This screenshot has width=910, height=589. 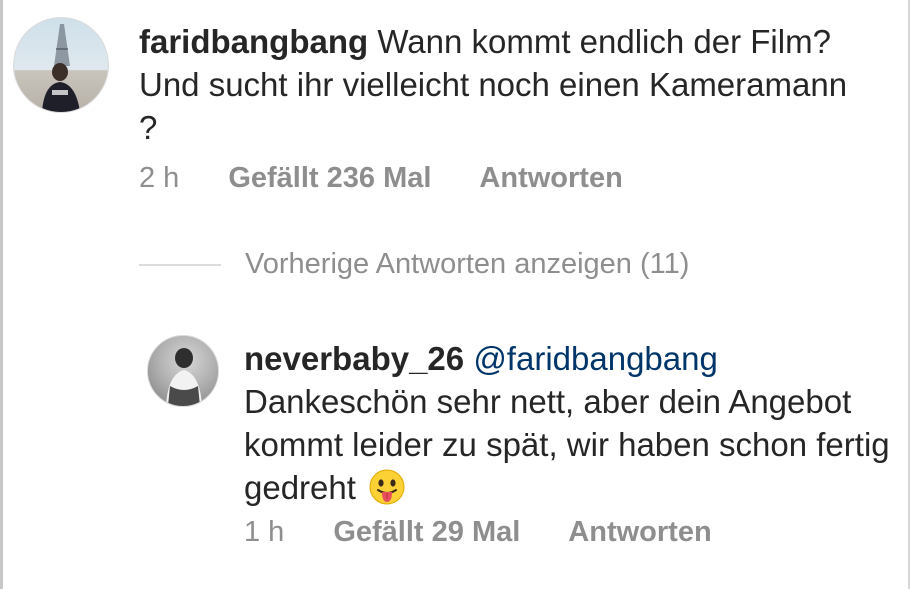 I want to click on view-replies-label: Vorherige Antworten anzeigen (11), so click(x=467, y=264).